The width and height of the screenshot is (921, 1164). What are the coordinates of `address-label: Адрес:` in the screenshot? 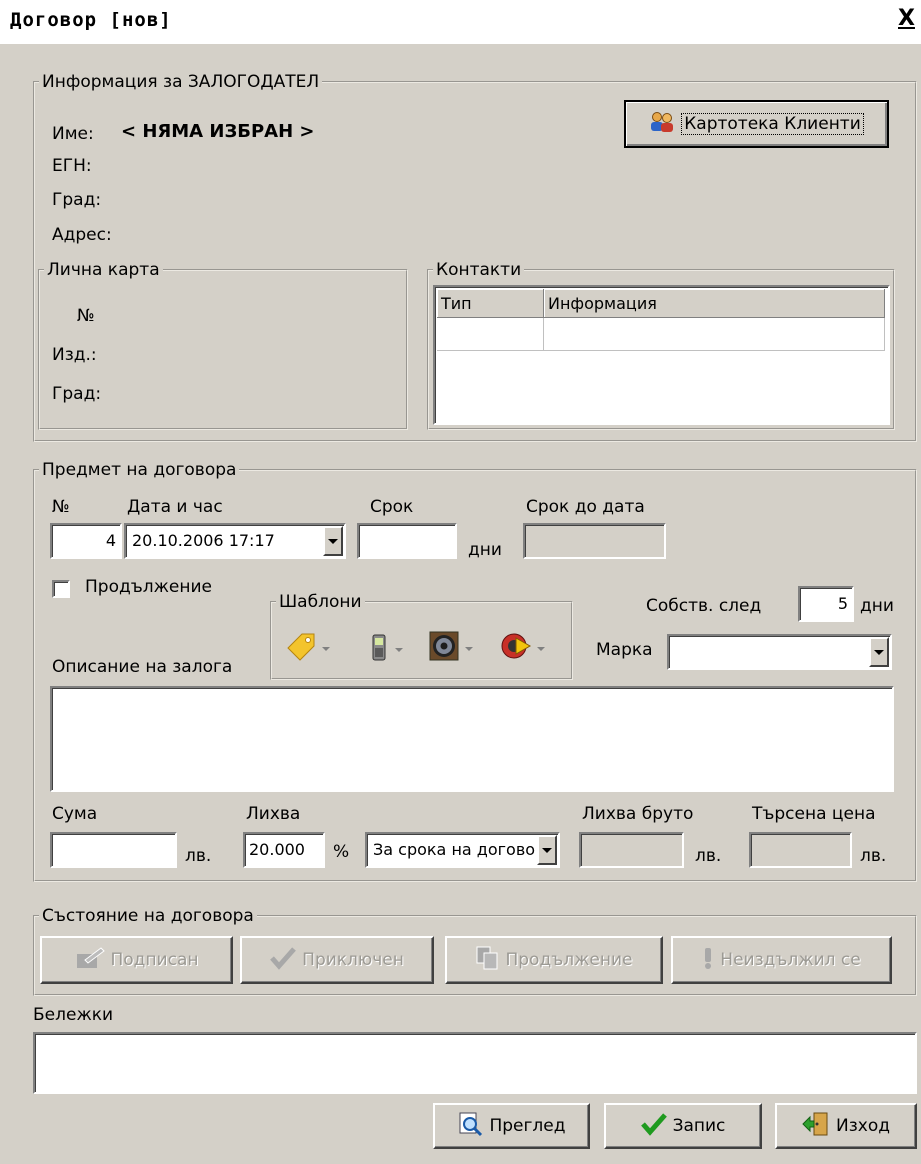 It's located at (82, 235).